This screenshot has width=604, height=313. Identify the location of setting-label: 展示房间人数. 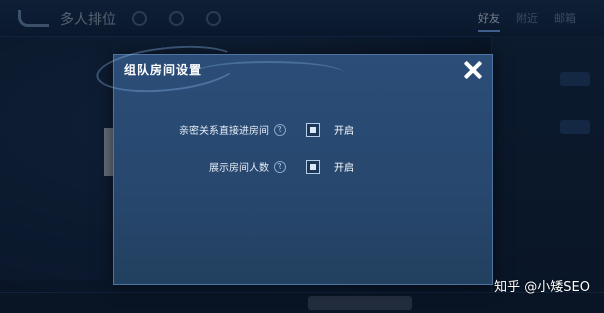
(239, 168).